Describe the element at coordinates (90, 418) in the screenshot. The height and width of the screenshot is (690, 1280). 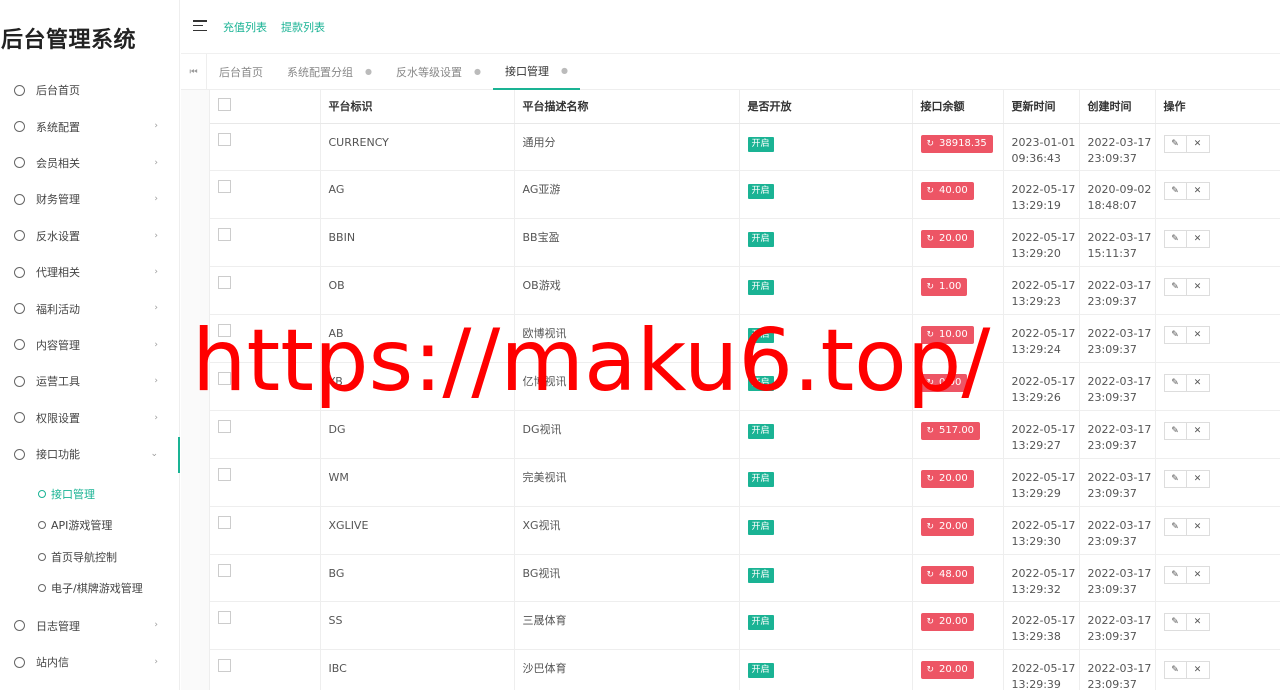
I see `sidebar-item: 权限设置 ›` at that location.